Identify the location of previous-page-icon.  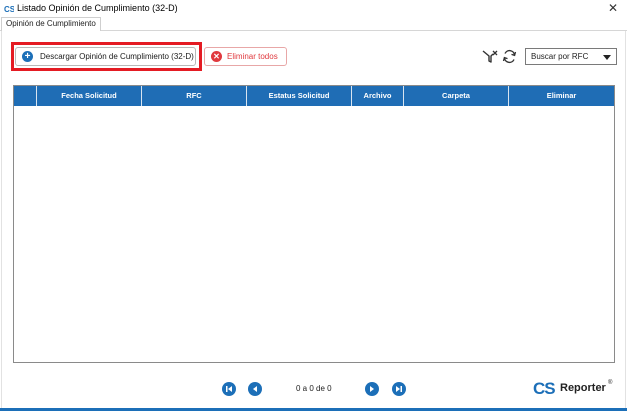
(255, 389).